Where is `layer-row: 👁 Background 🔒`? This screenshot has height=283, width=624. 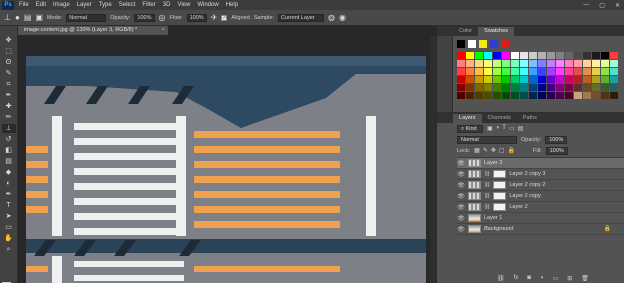 layer-row: 👁 Background 🔒 is located at coordinates (540, 229).